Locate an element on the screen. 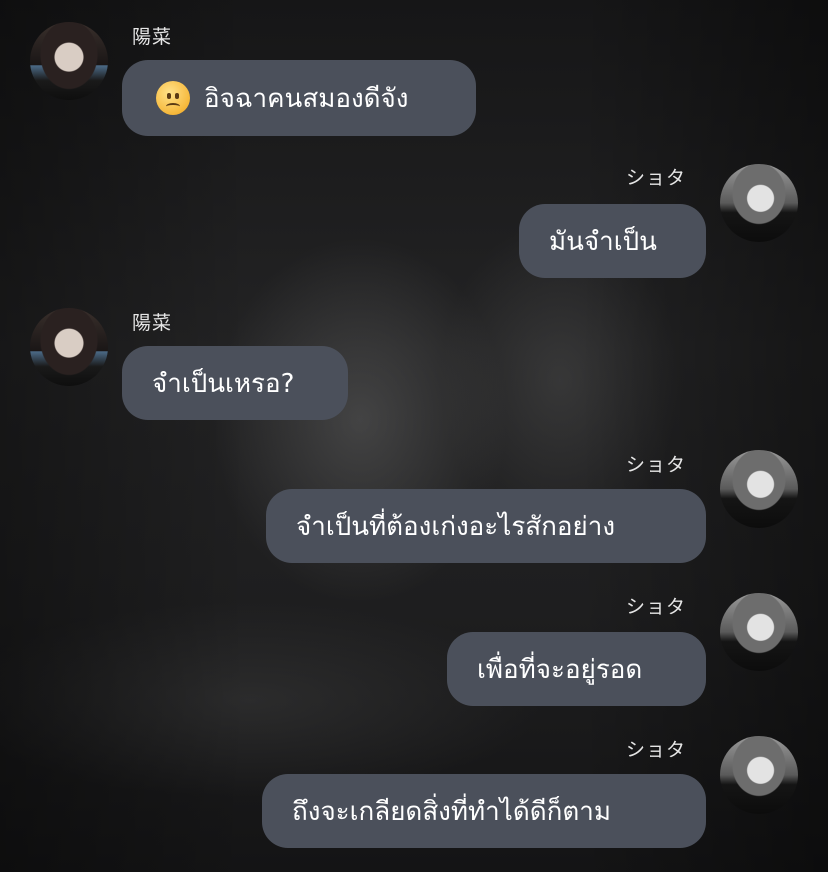 The image size is (828, 872). message-bubble: ถึงจะเกลียดสิ่งที่ทำได้ดีก็ตาม is located at coordinates (484, 811).